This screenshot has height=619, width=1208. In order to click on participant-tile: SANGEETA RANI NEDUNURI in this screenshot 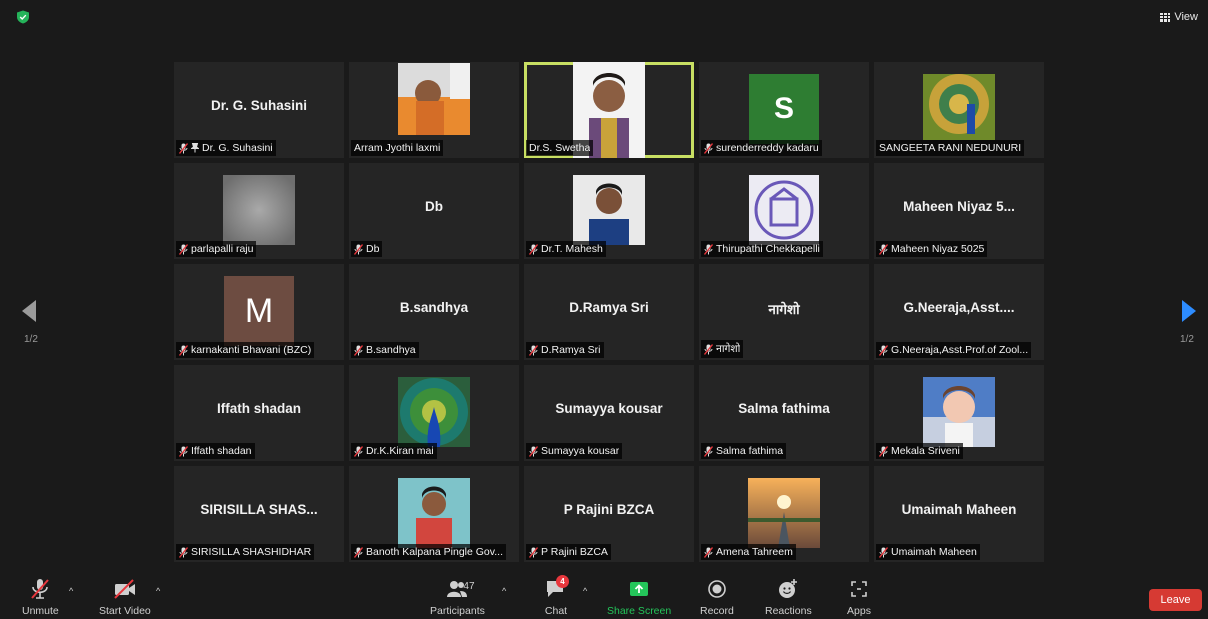, I will do `click(959, 110)`.